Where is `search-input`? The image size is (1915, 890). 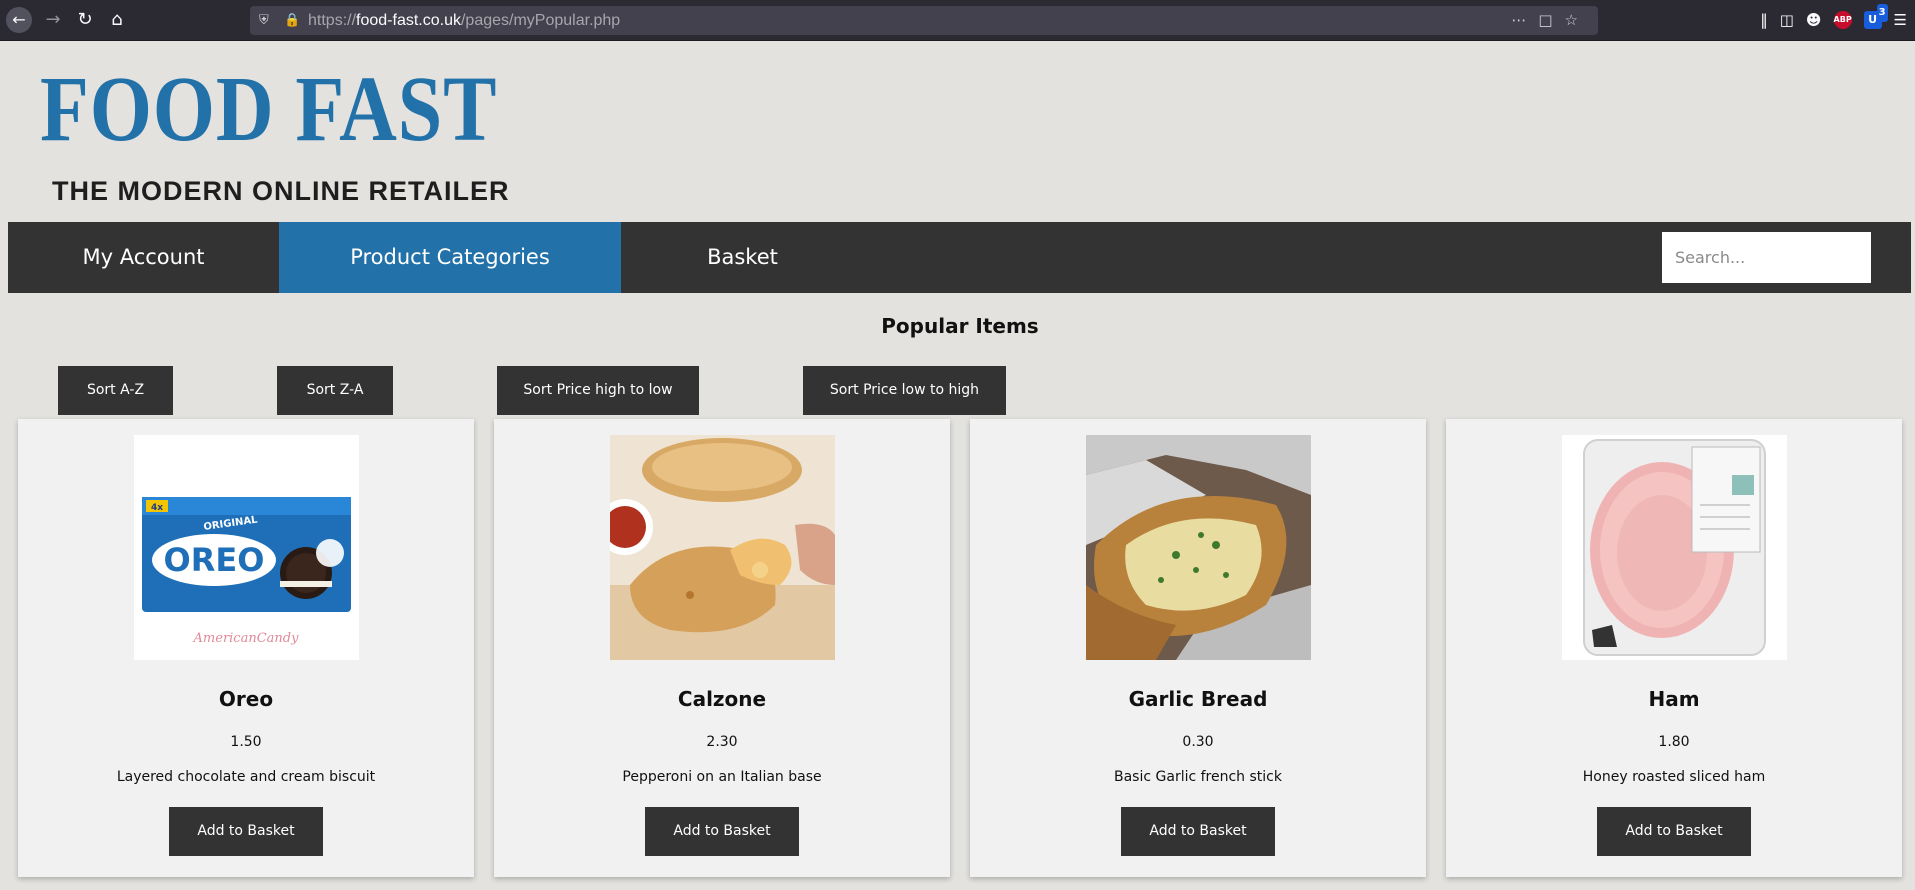 search-input is located at coordinates (1766, 257).